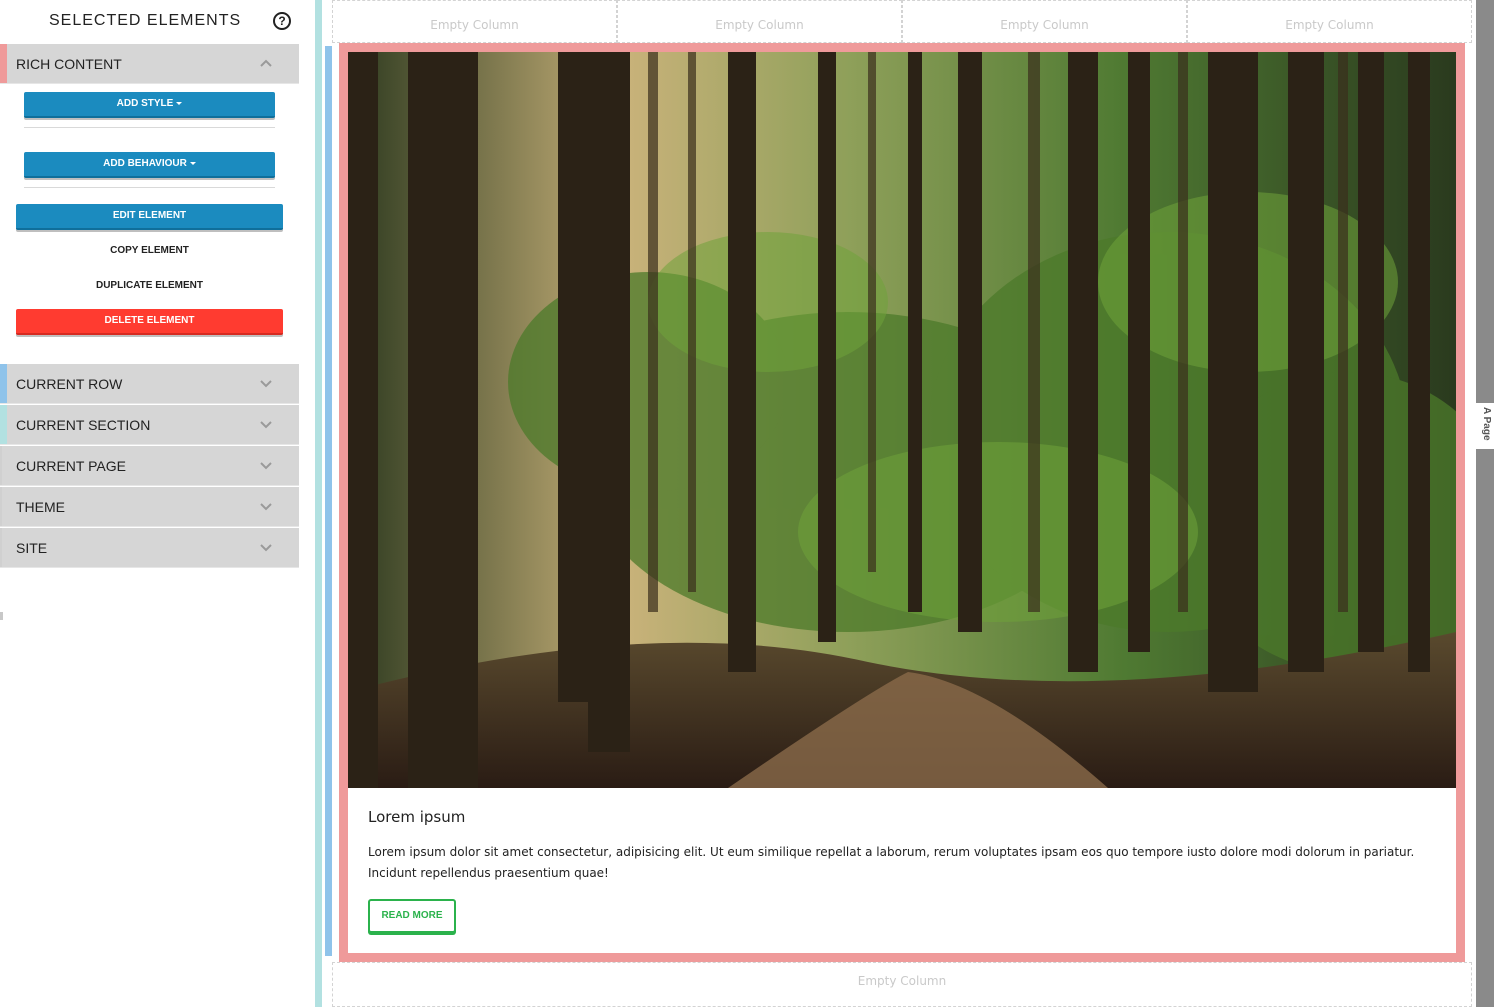 The height and width of the screenshot is (1007, 1494). What do you see at coordinates (328, 501) in the screenshot?
I see `row-indicator` at bounding box center [328, 501].